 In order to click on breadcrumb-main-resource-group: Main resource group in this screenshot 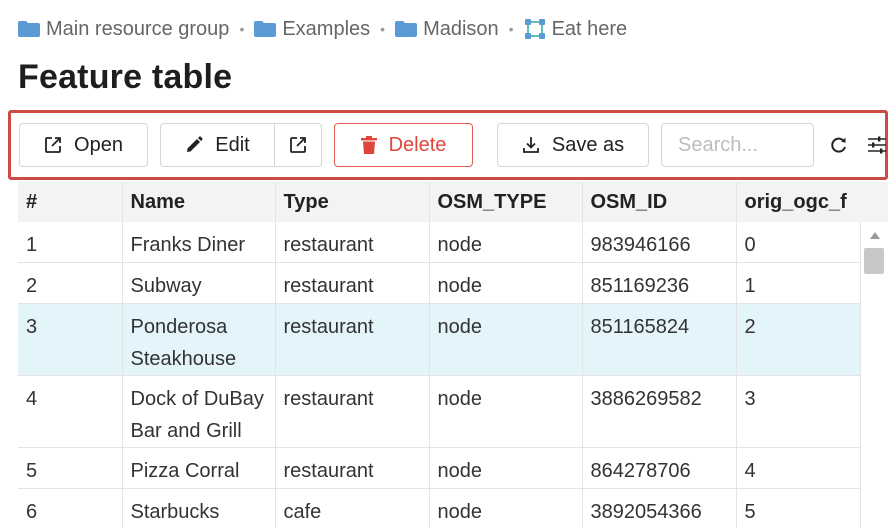, I will do `click(123, 29)`.